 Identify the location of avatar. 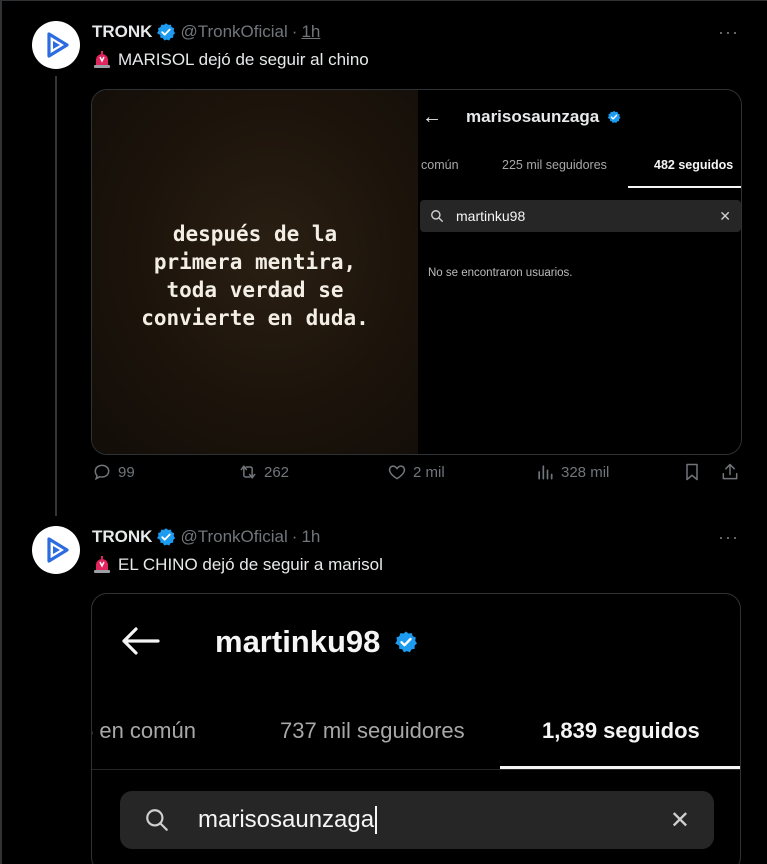
(56, 550).